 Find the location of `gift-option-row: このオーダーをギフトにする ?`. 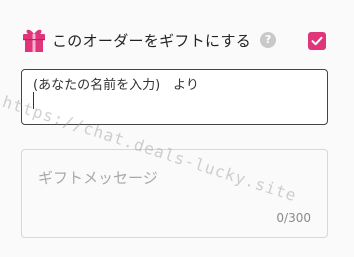

gift-option-row: このオーダーをギフトにする ? is located at coordinates (177, 40).